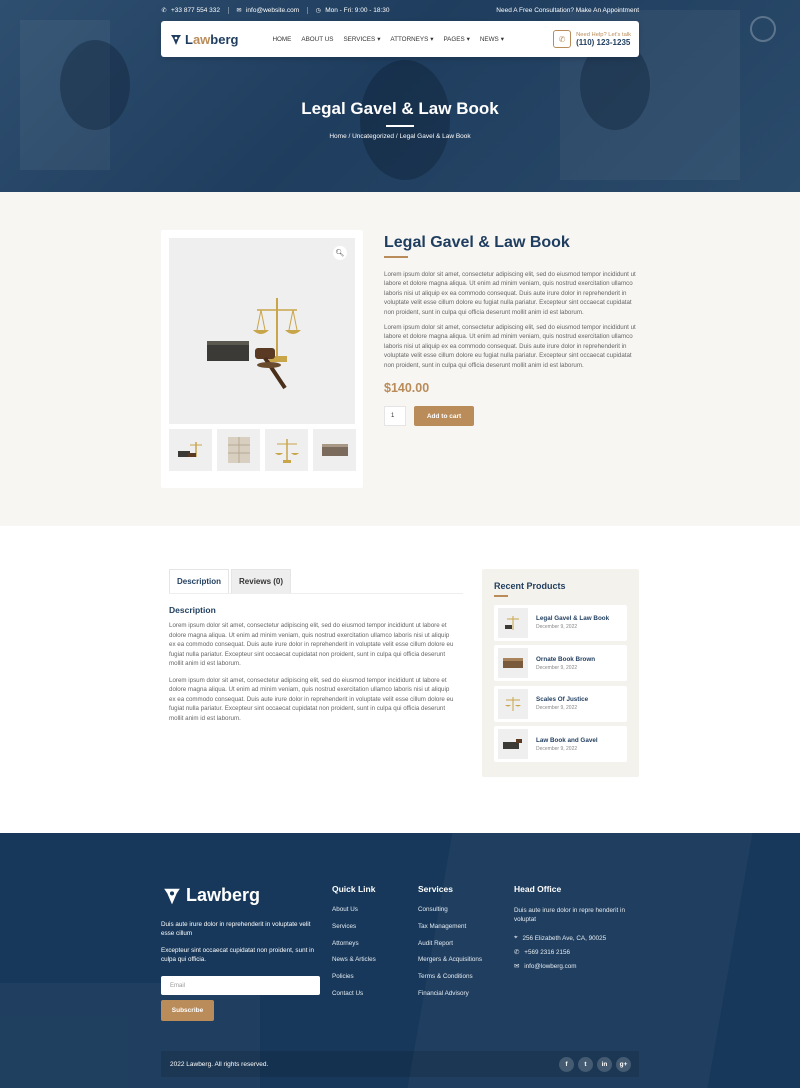 Image resolution: width=800 pixels, height=1088 pixels. What do you see at coordinates (203, 39) in the screenshot?
I see `brand-logo: Lawberg` at bounding box center [203, 39].